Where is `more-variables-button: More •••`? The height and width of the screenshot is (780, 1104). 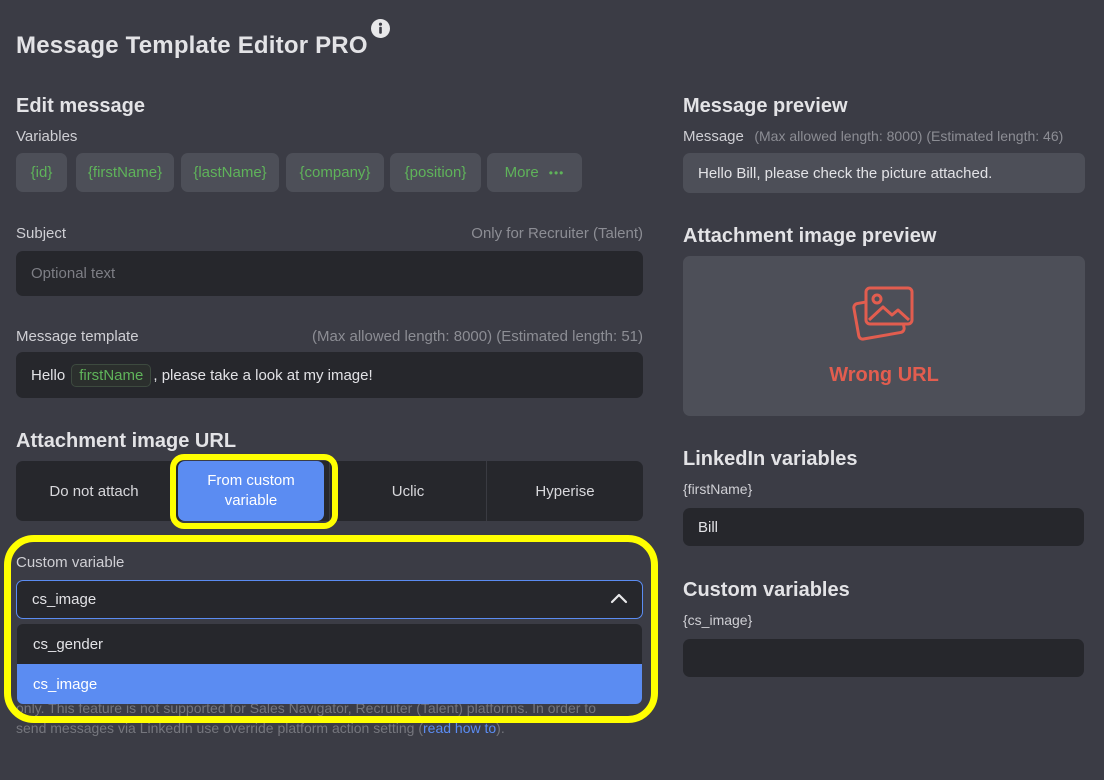 more-variables-button: More ••• is located at coordinates (534, 172).